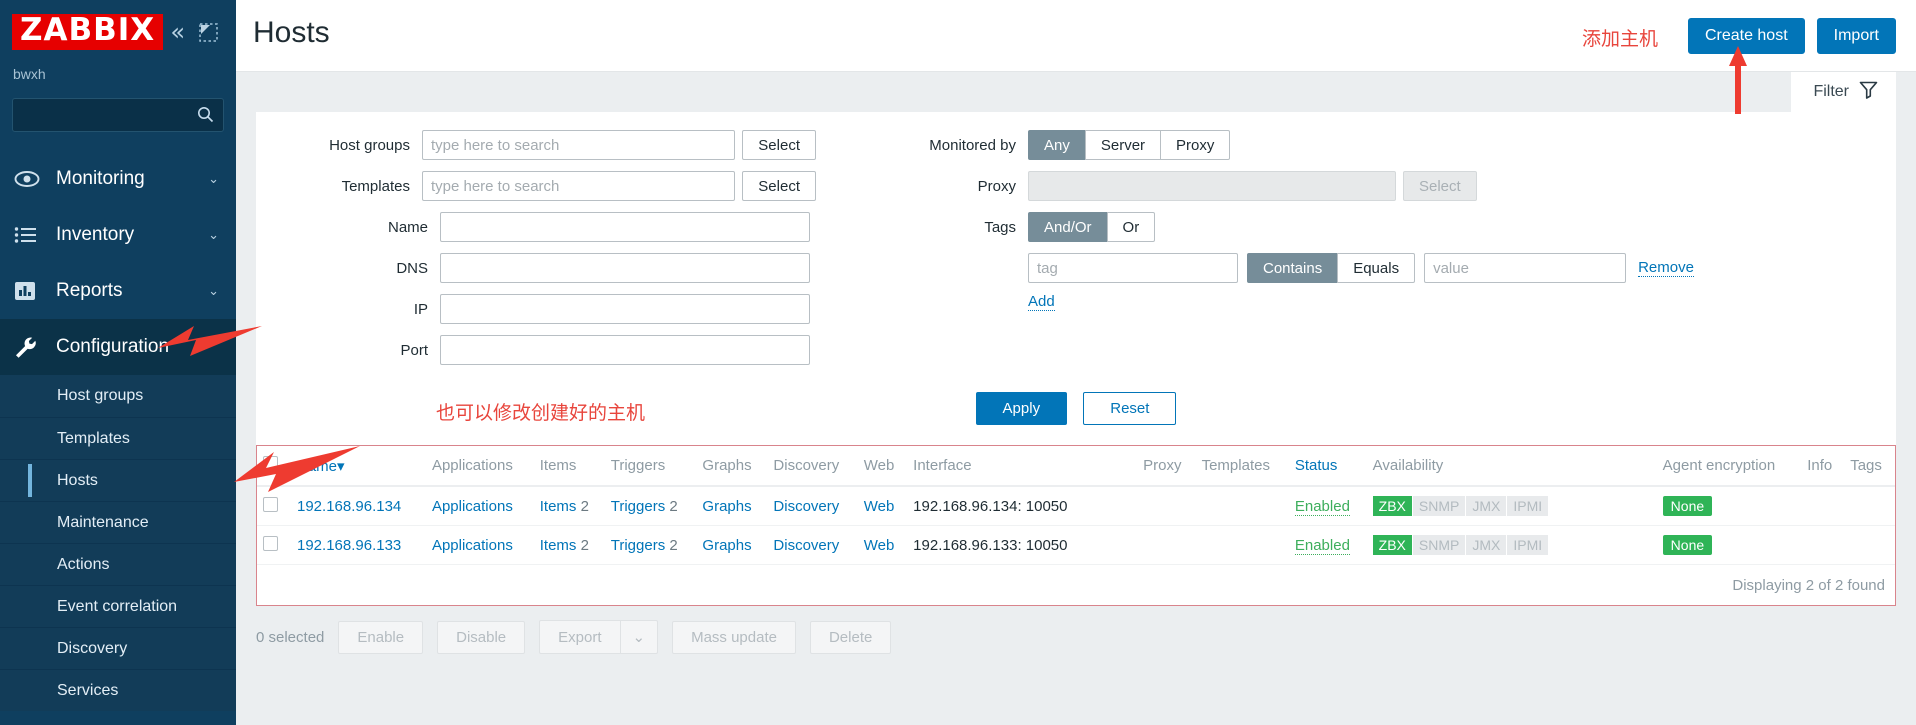 Image resolution: width=1916 pixels, height=725 pixels. What do you see at coordinates (1619, 39) in the screenshot?
I see `annotation-create-host-cn: 添加主机` at bounding box center [1619, 39].